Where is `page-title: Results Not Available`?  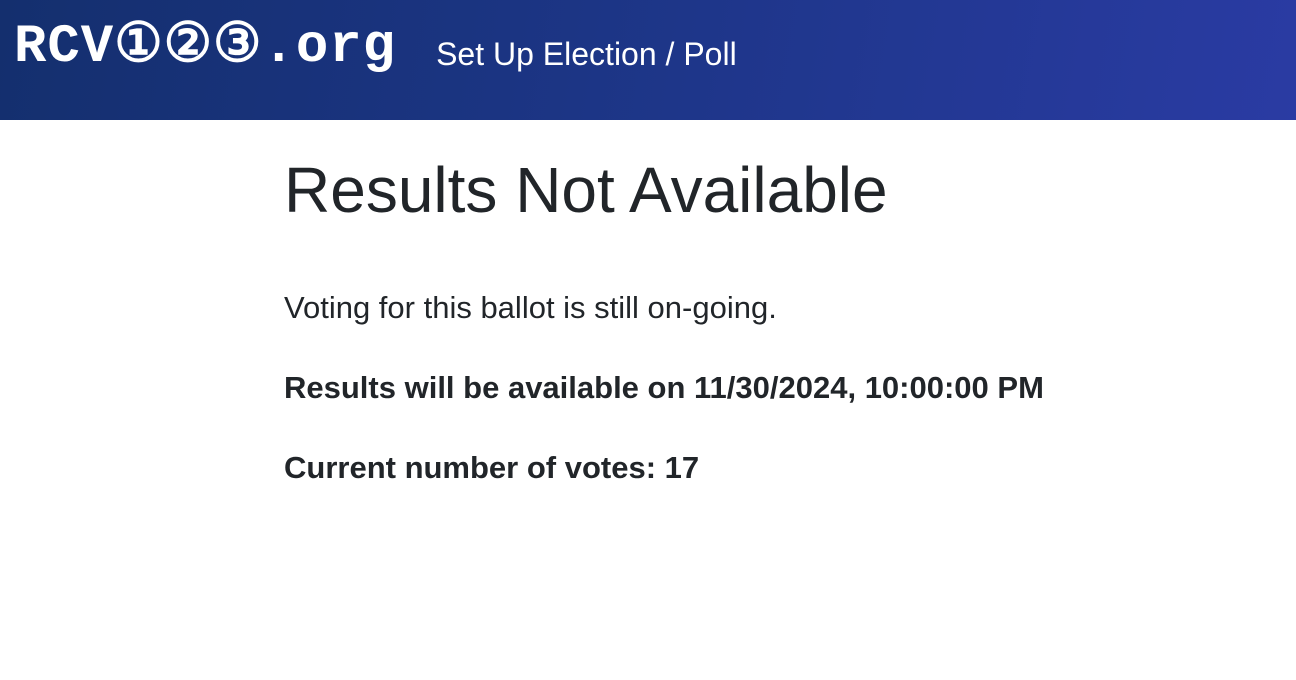
page-title: Results Not Available is located at coordinates (586, 190).